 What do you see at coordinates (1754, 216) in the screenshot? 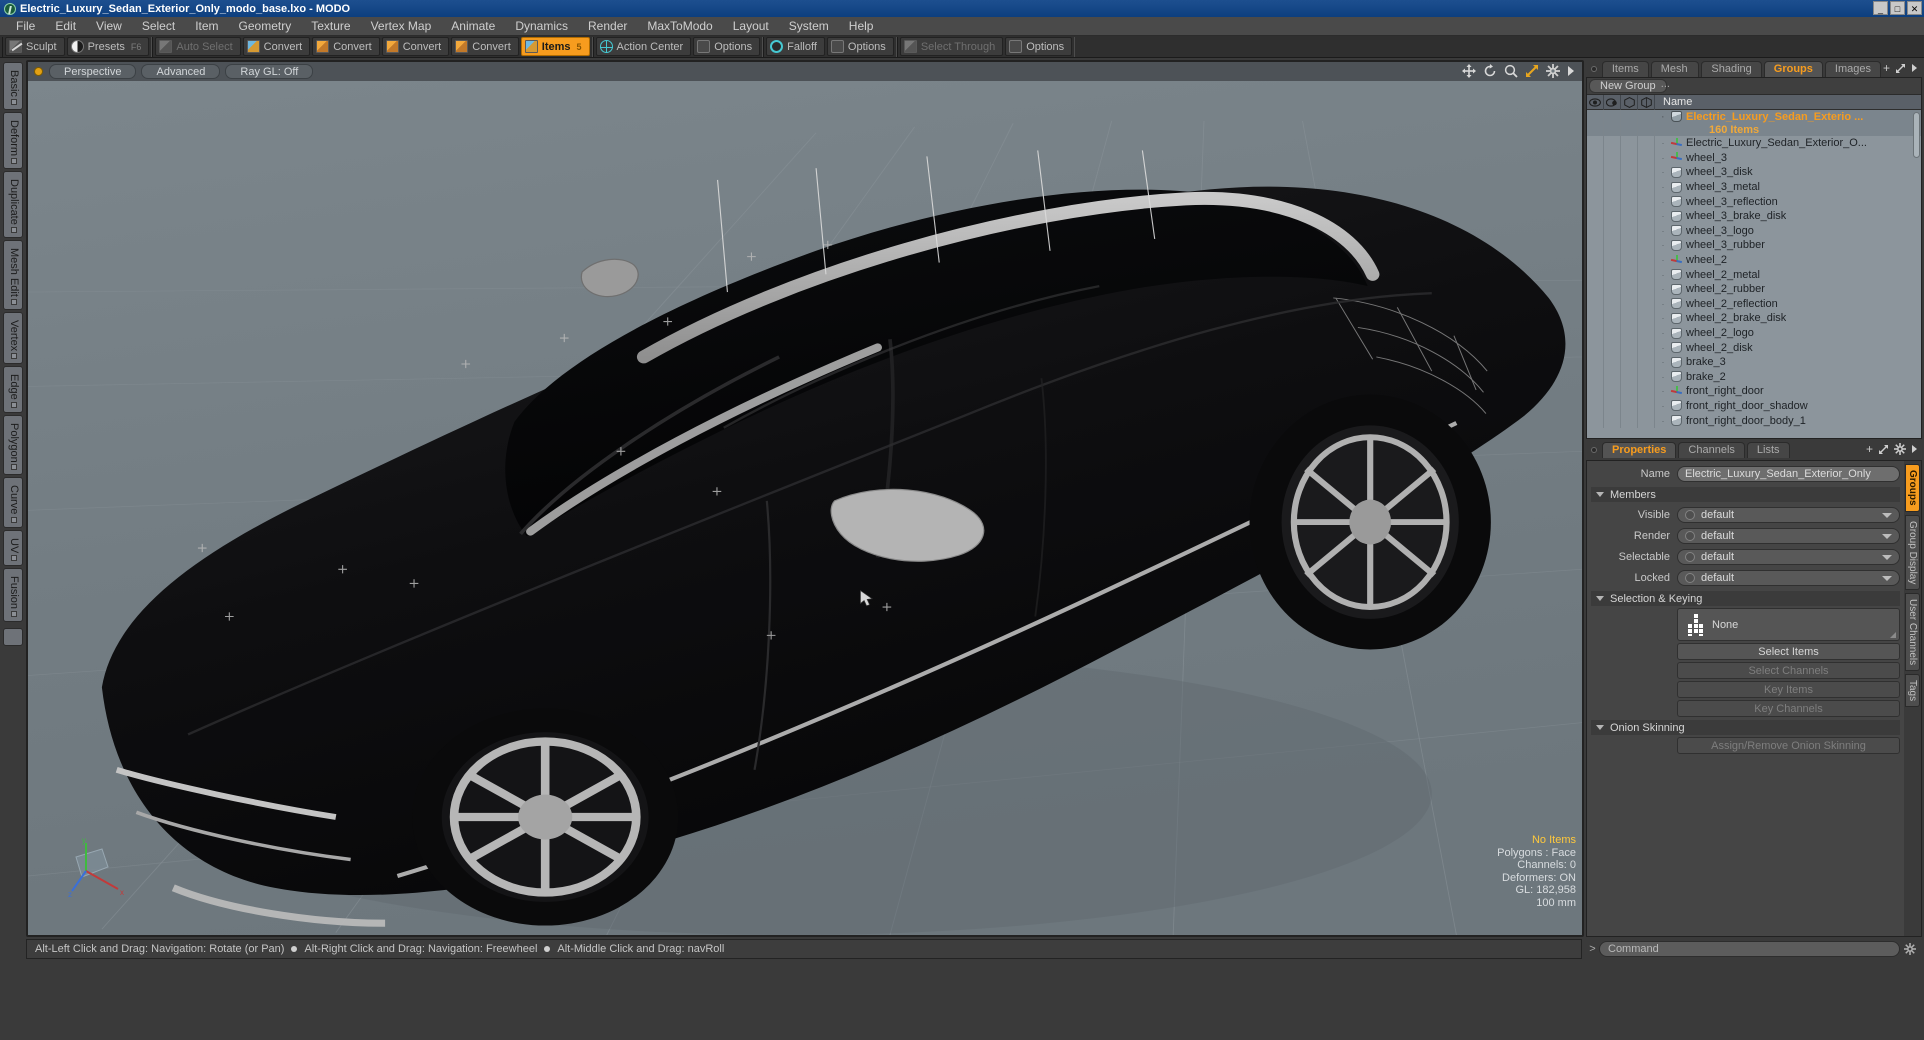
I see `tree-row: · wheel_3_brake_disk` at bounding box center [1754, 216].